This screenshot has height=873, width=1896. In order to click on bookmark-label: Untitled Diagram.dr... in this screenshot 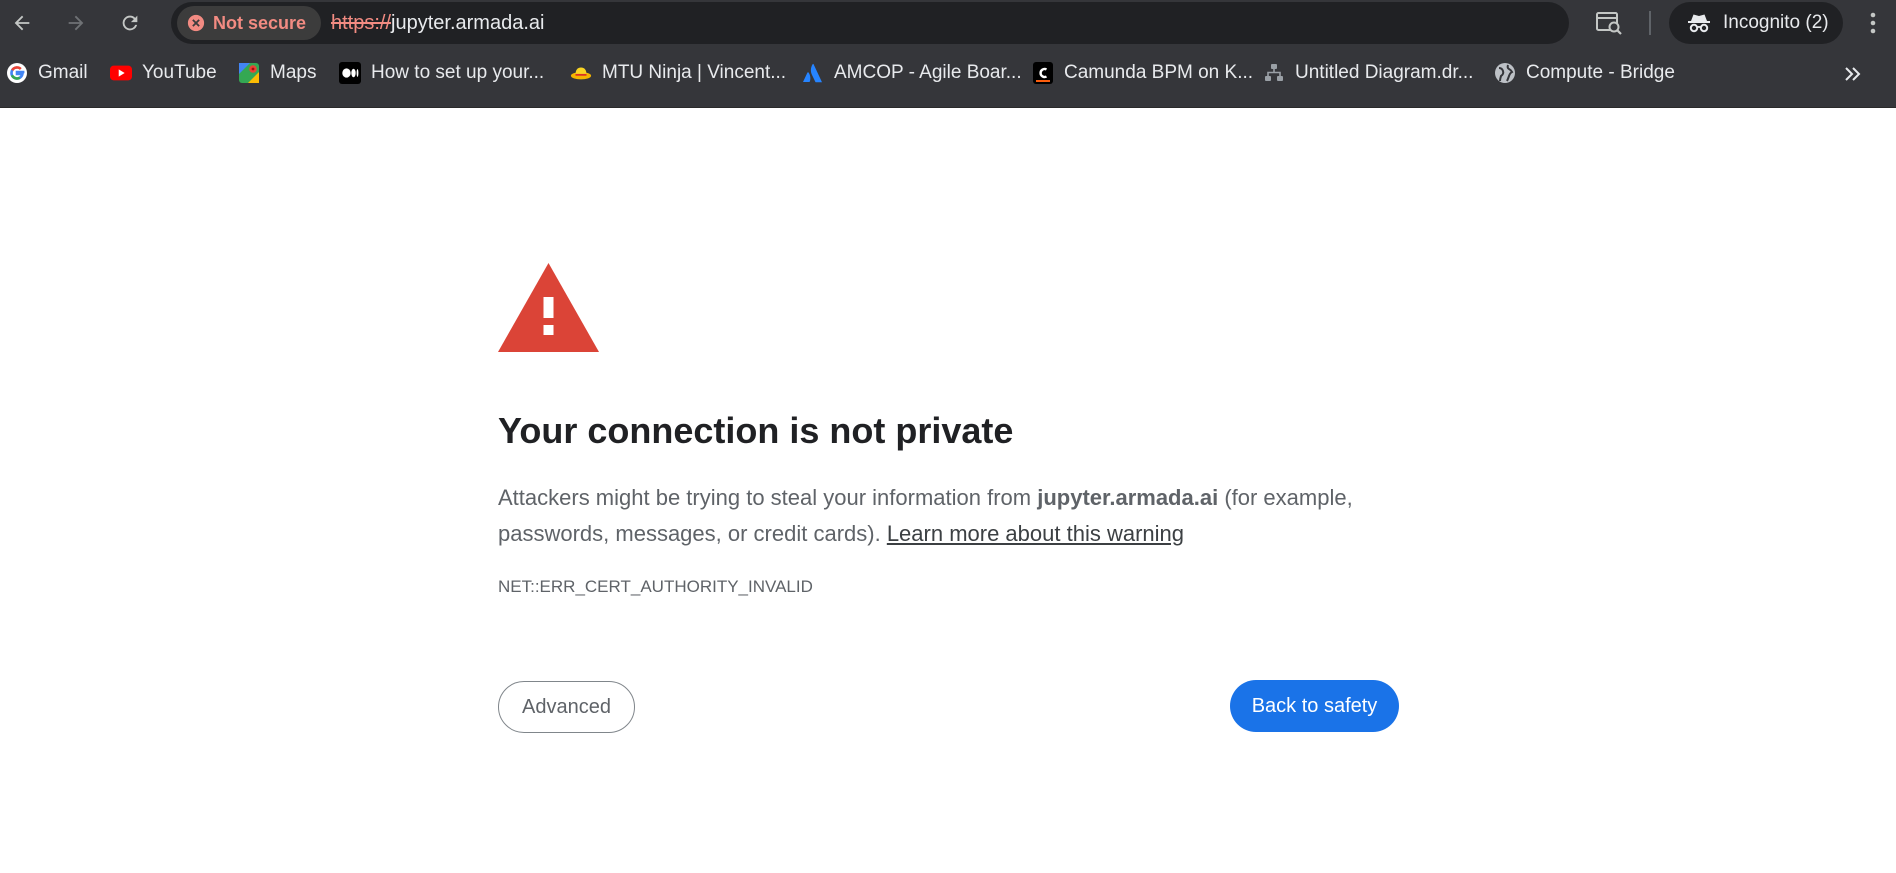, I will do `click(1384, 72)`.